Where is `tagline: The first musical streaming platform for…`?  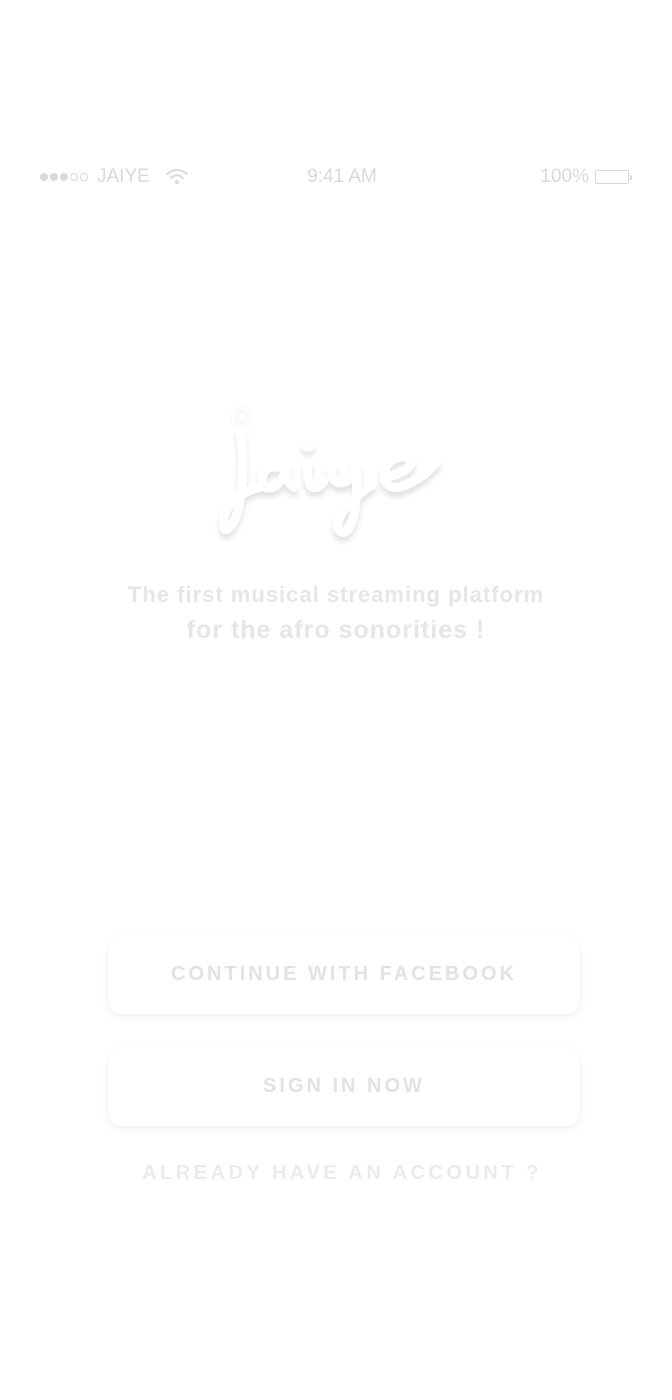 tagline: The first musical streaming platform for… is located at coordinates (336, 614).